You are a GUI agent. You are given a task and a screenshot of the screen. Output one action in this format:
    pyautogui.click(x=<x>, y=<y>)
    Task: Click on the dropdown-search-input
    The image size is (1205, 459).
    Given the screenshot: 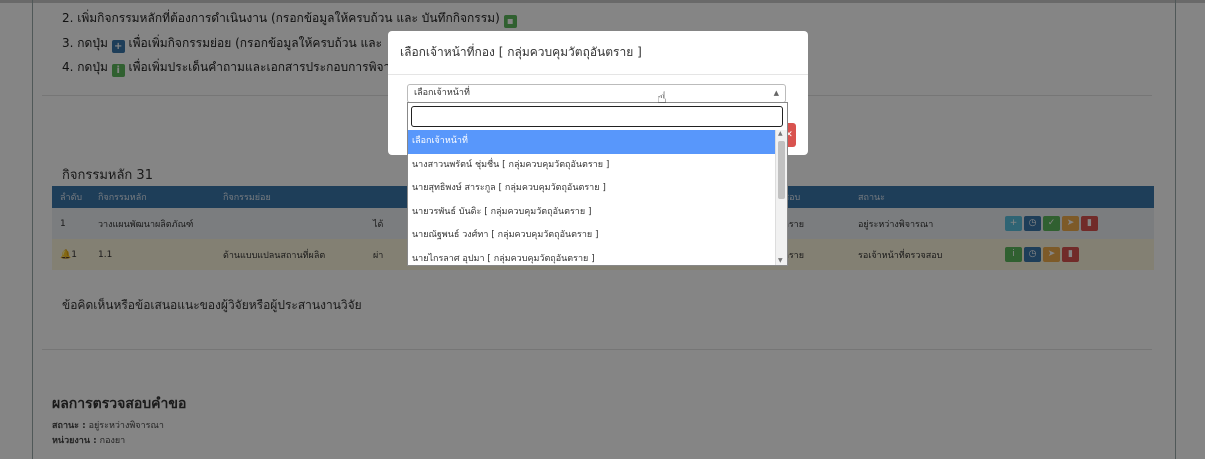 What is the action you would take?
    pyautogui.click(x=597, y=116)
    